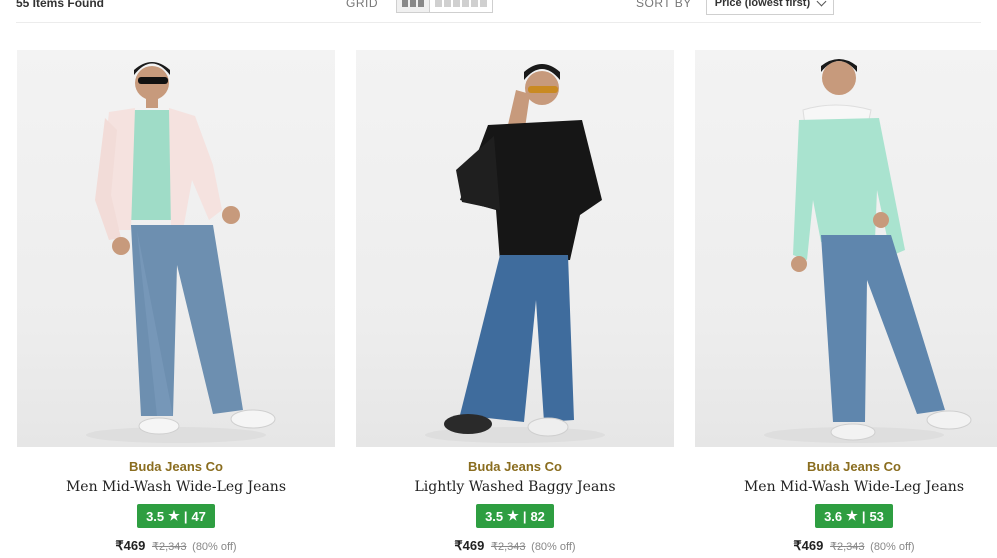  What do you see at coordinates (664, 5) in the screenshot?
I see `sort-label: SORT BY` at bounding box center [664, 5].